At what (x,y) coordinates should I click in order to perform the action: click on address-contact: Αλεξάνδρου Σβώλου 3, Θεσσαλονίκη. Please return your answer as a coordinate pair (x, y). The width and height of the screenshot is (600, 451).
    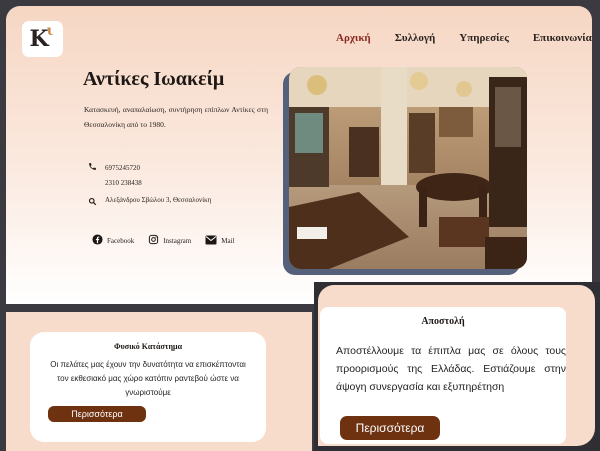
    Looking at the image, I should click on (149, 201).